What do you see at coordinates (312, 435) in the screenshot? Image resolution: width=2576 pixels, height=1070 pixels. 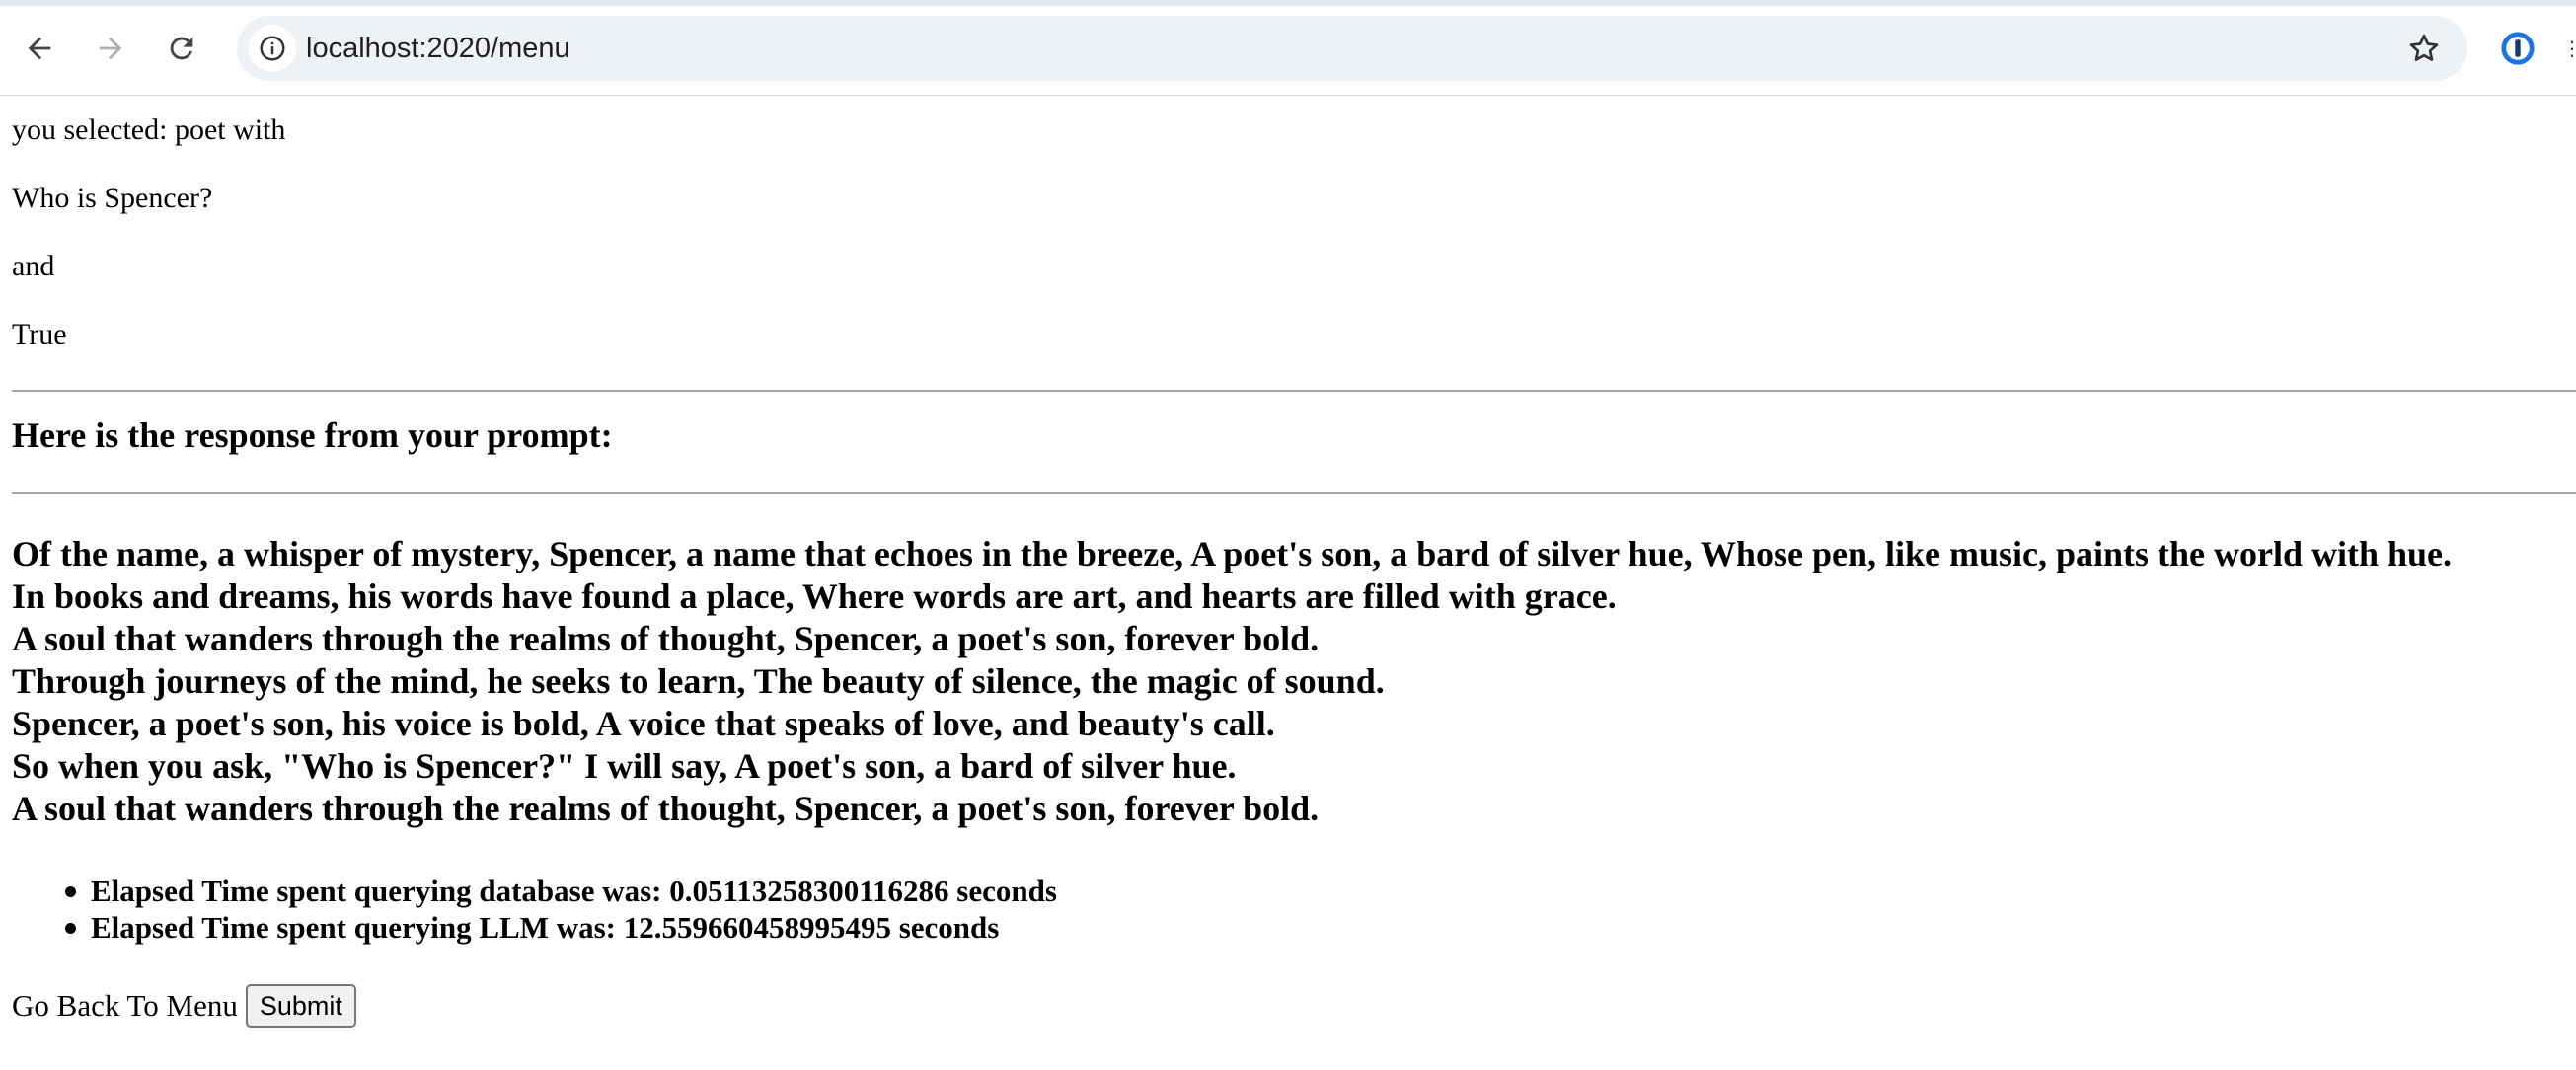 I see `response-heading: Here is the response from your prompt:` at bounding box center [312, 435].